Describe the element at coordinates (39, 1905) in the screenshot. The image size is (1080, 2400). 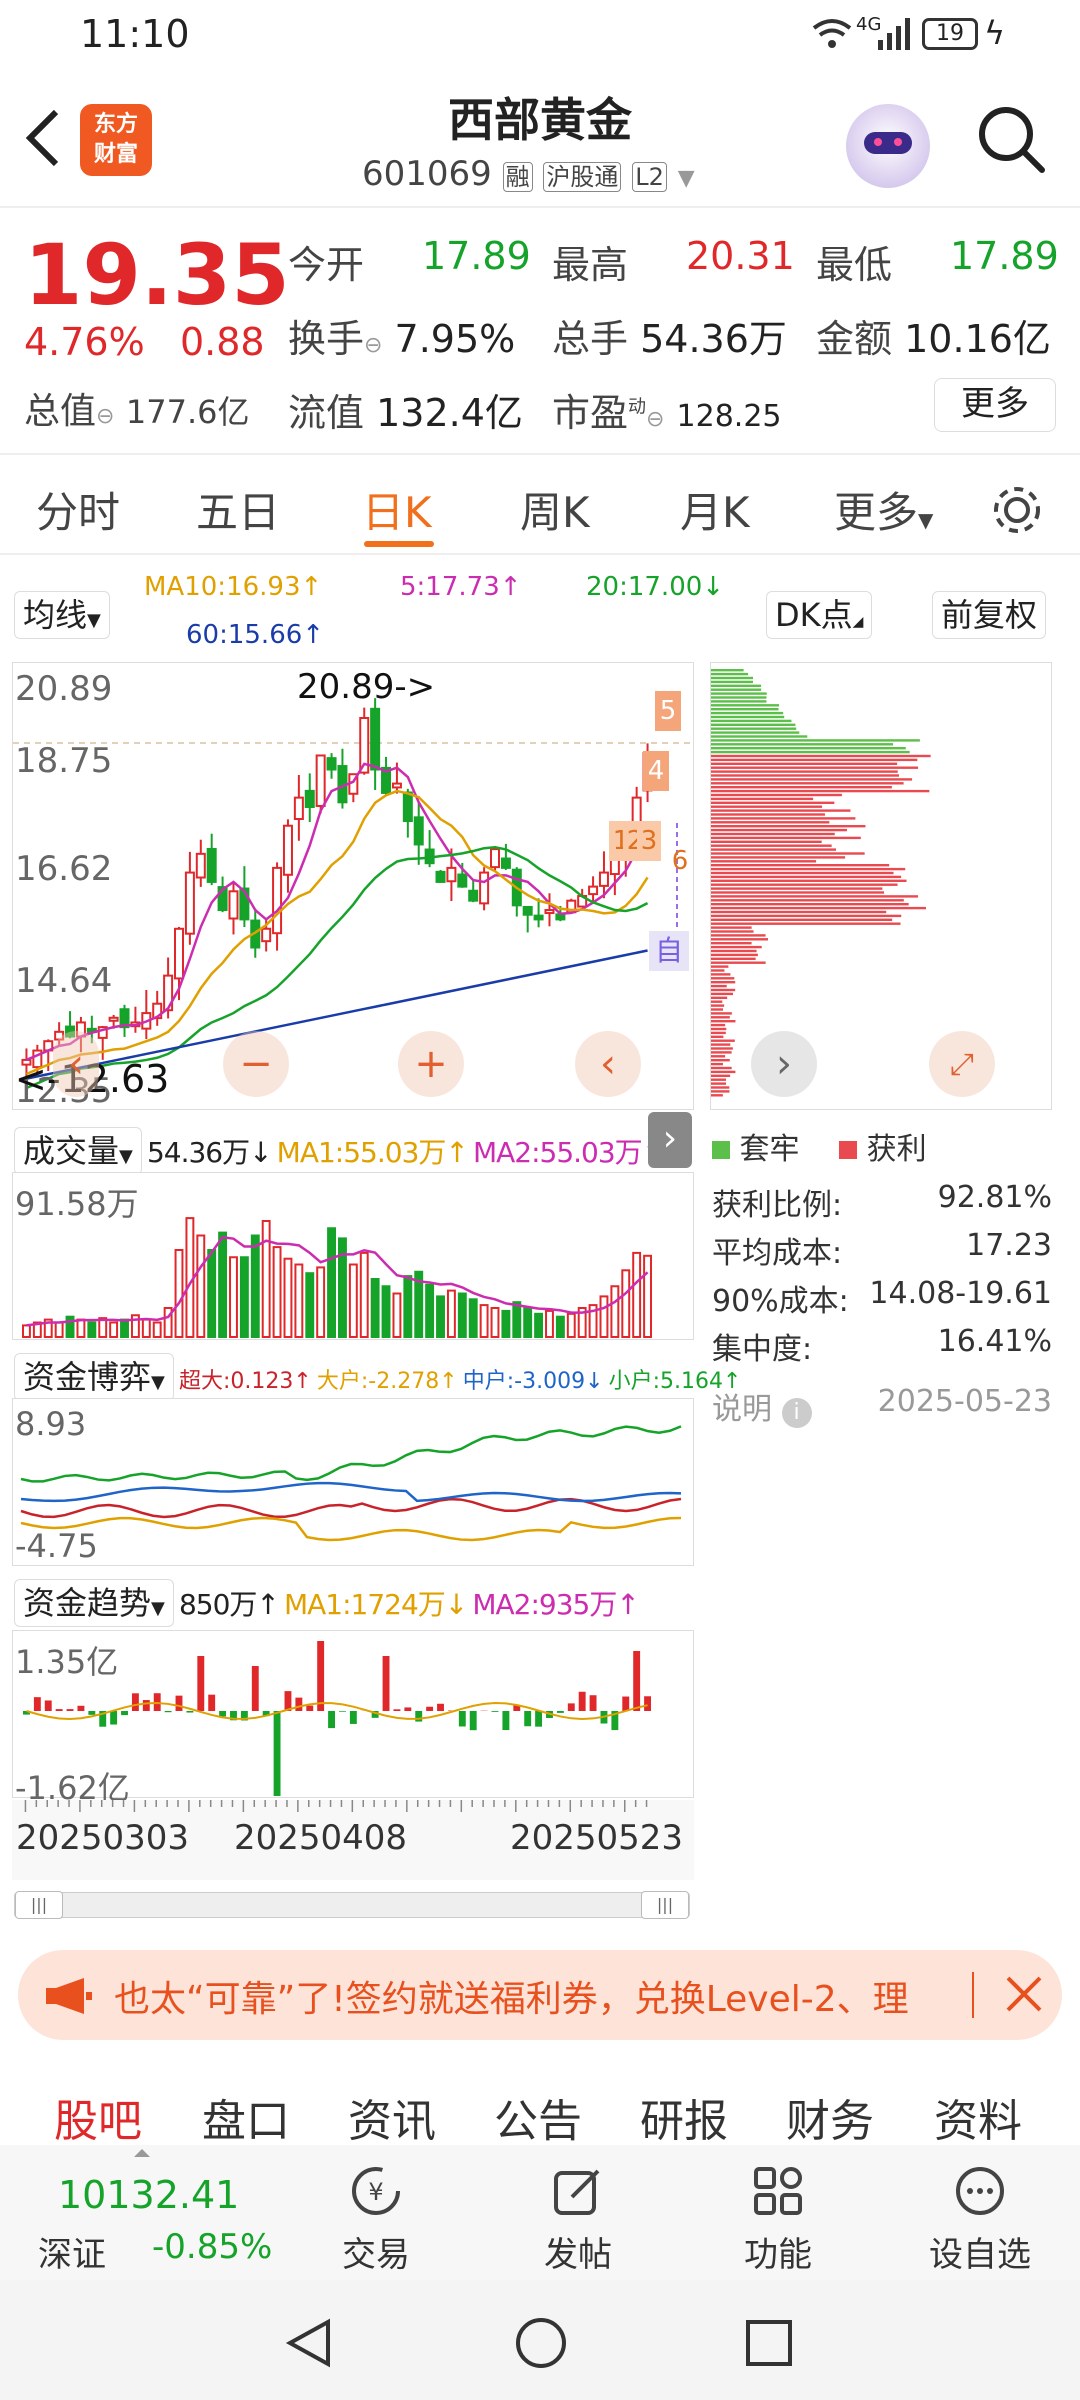
I see `range-handle-left: |||` at that location.